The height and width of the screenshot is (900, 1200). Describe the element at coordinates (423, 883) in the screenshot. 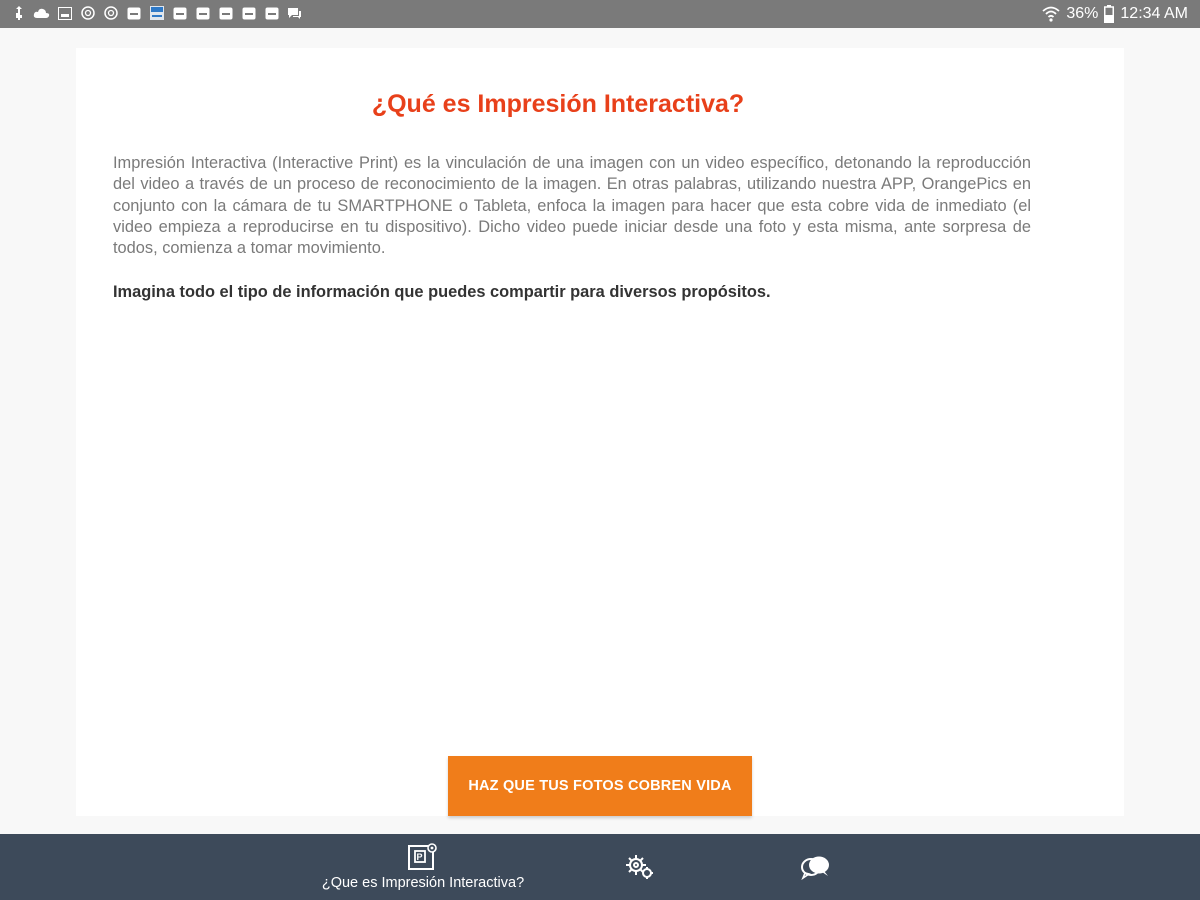

I see `nav-label-interactive-print: ¿Que es Impresión Interactiva?` at that location.